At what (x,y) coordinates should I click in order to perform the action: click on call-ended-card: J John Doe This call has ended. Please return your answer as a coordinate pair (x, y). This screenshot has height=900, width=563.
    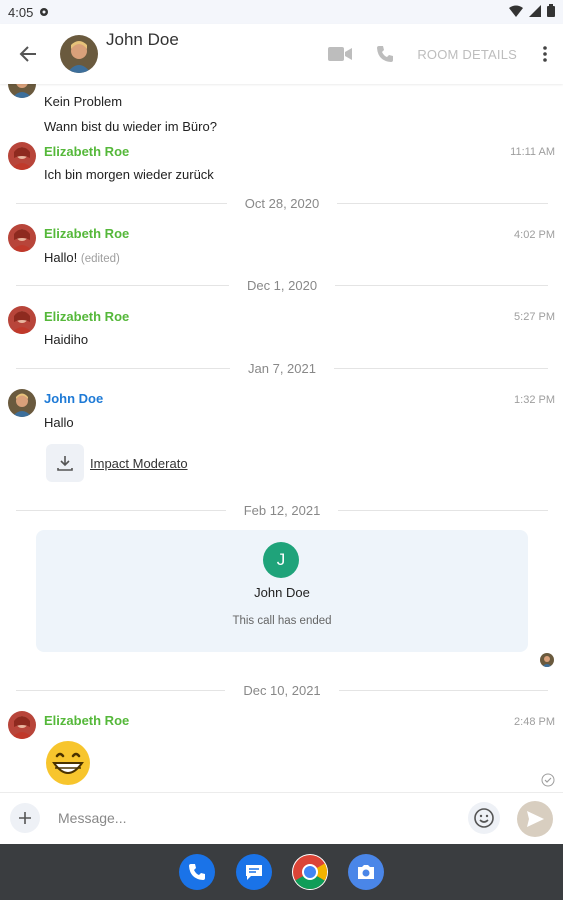
    Looking at the image, I should click on (282, 591).